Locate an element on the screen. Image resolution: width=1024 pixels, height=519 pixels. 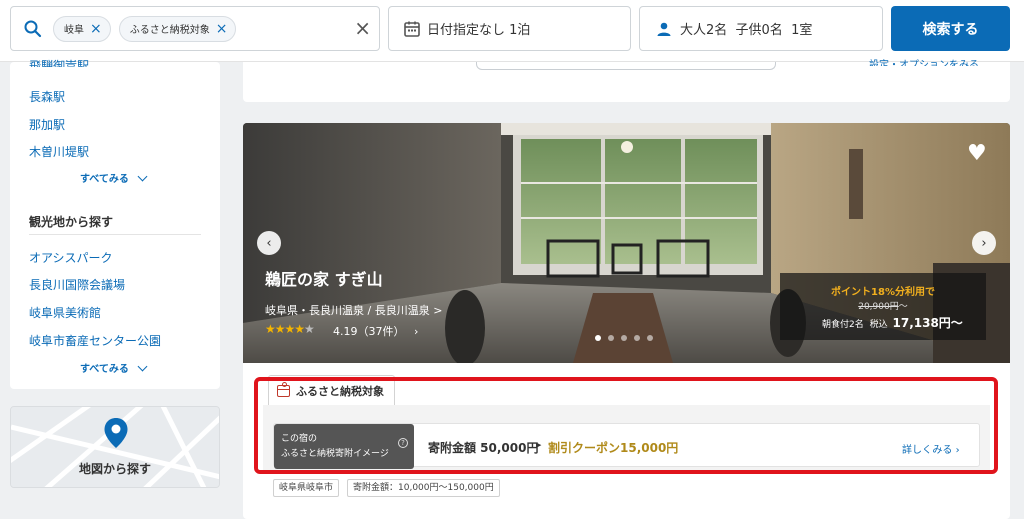
original-price: 20,900円〜 is located at coordinates (883, 307).